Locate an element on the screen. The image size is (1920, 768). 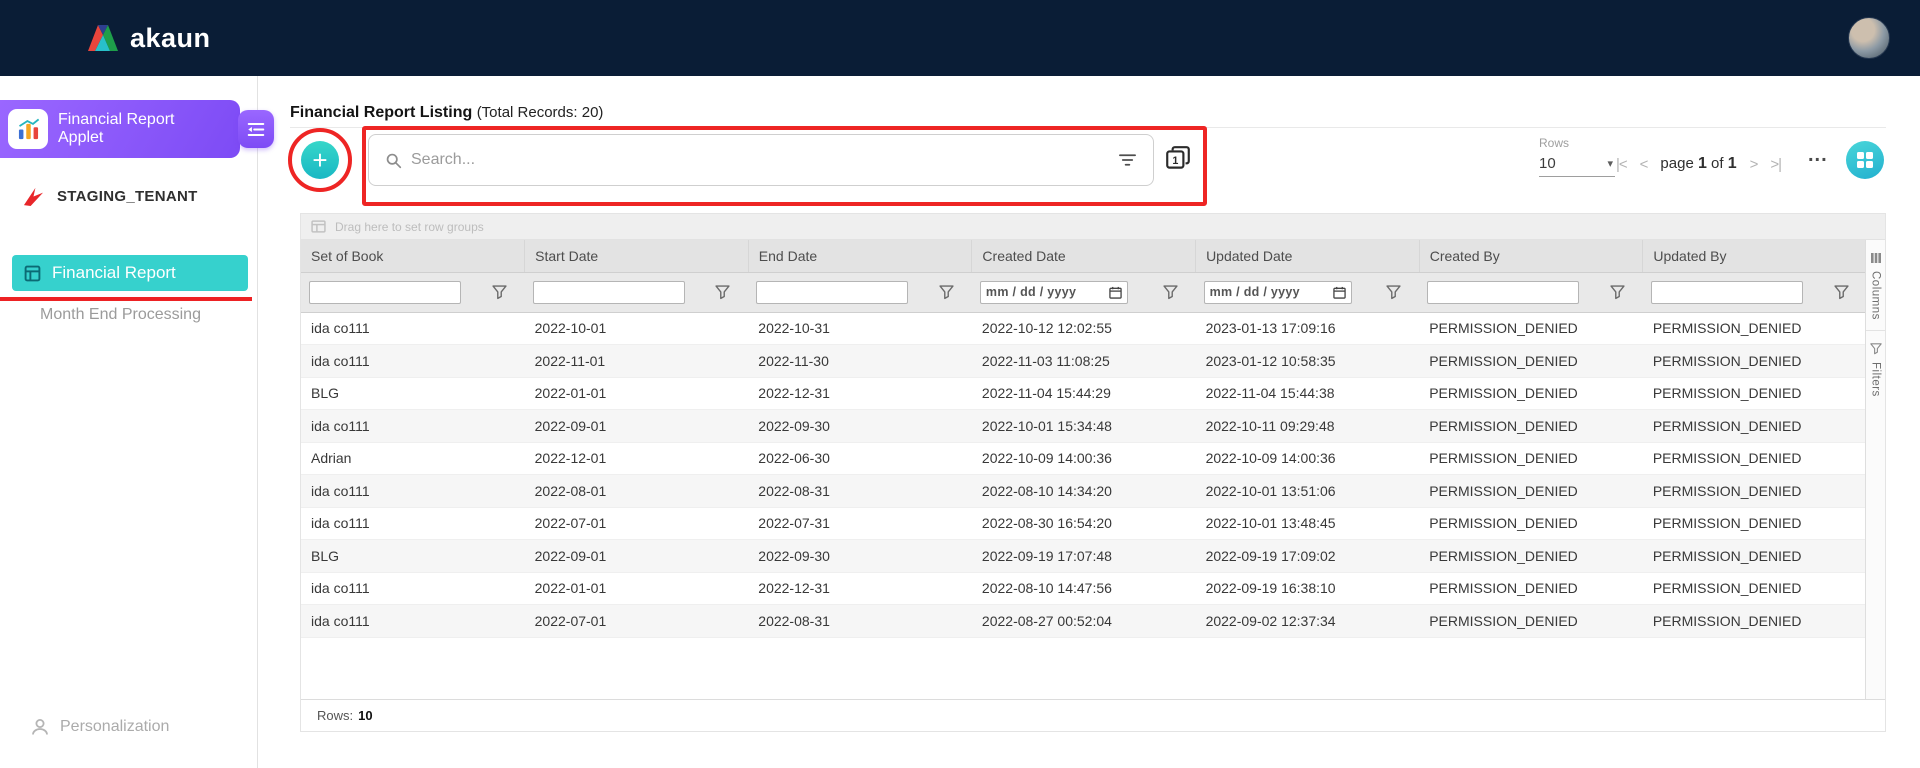
group-panel-icon is located at coordinates (318, 226).